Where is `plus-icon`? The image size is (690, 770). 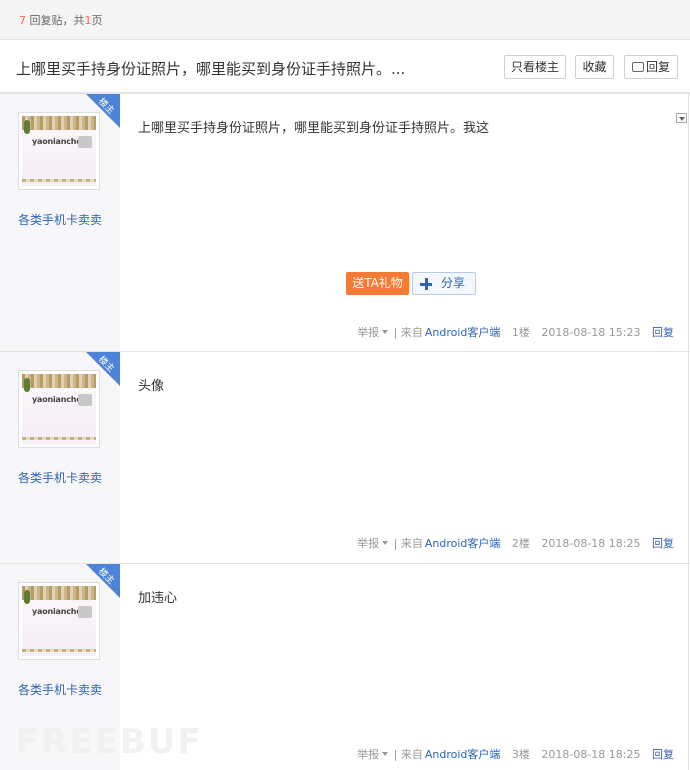 plus-icon is located at coordinates (426, 284).